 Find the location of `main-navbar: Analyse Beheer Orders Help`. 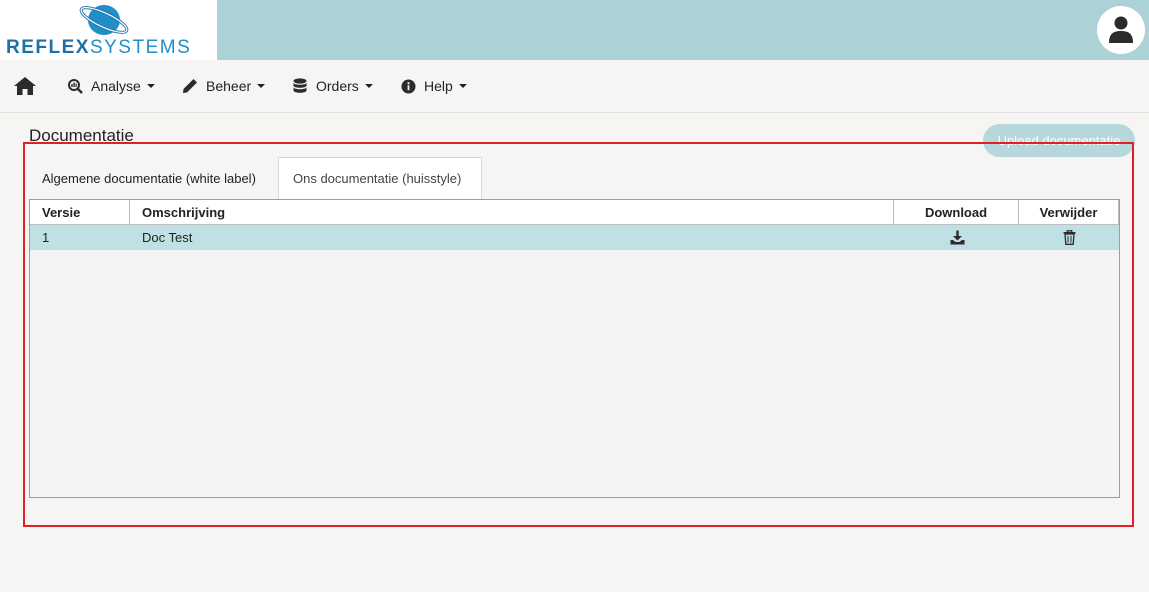

main-navbar: Analyse Beheer Orders Help is located at coordinates (574, 86).